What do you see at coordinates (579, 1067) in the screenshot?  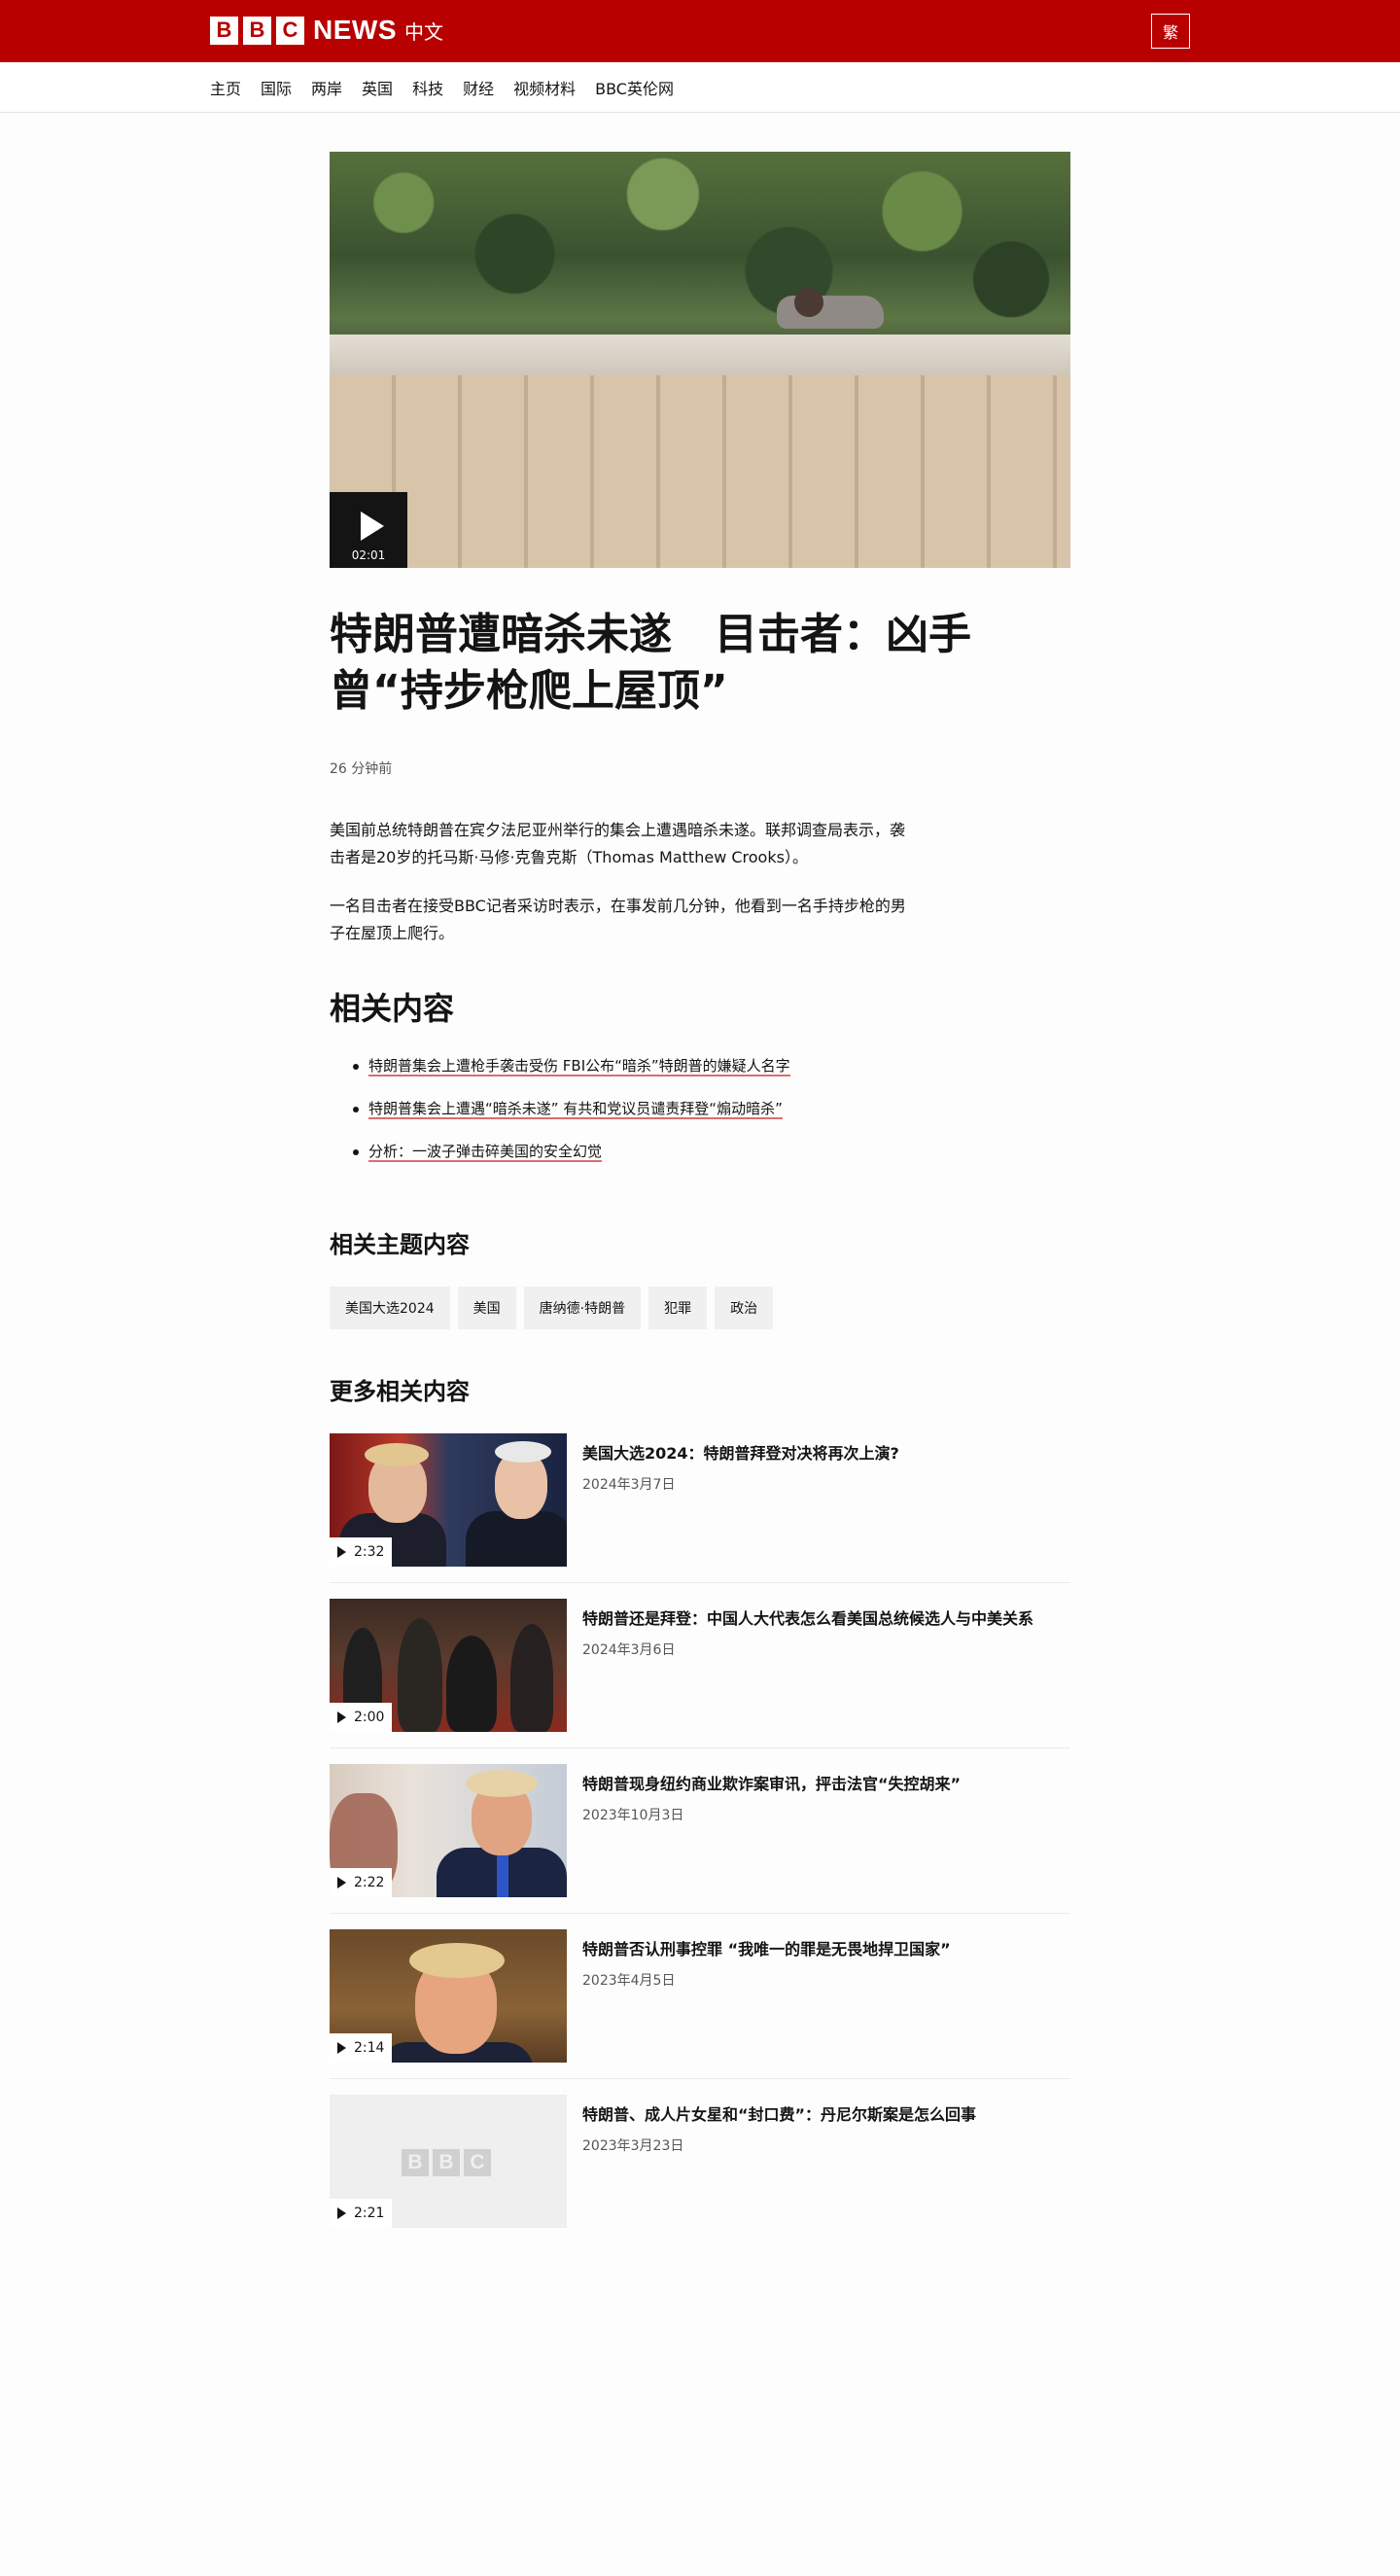 I see `related-link: 特朗普集会上遭枪手袭击受伤 FBI公布“暗杀”特朗普的嫌疑人名字` at bounding box center [579, 1067].